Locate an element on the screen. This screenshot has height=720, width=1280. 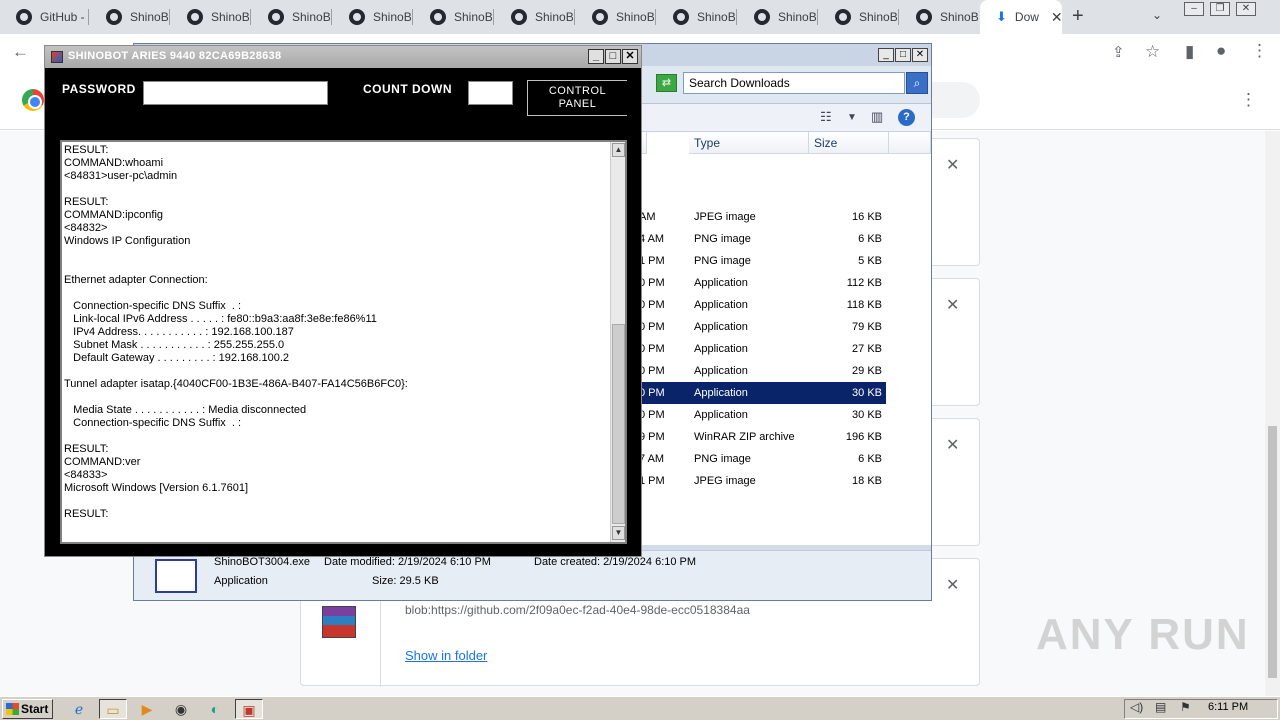
column-header-type: Type is located at coordinates (749, 143).